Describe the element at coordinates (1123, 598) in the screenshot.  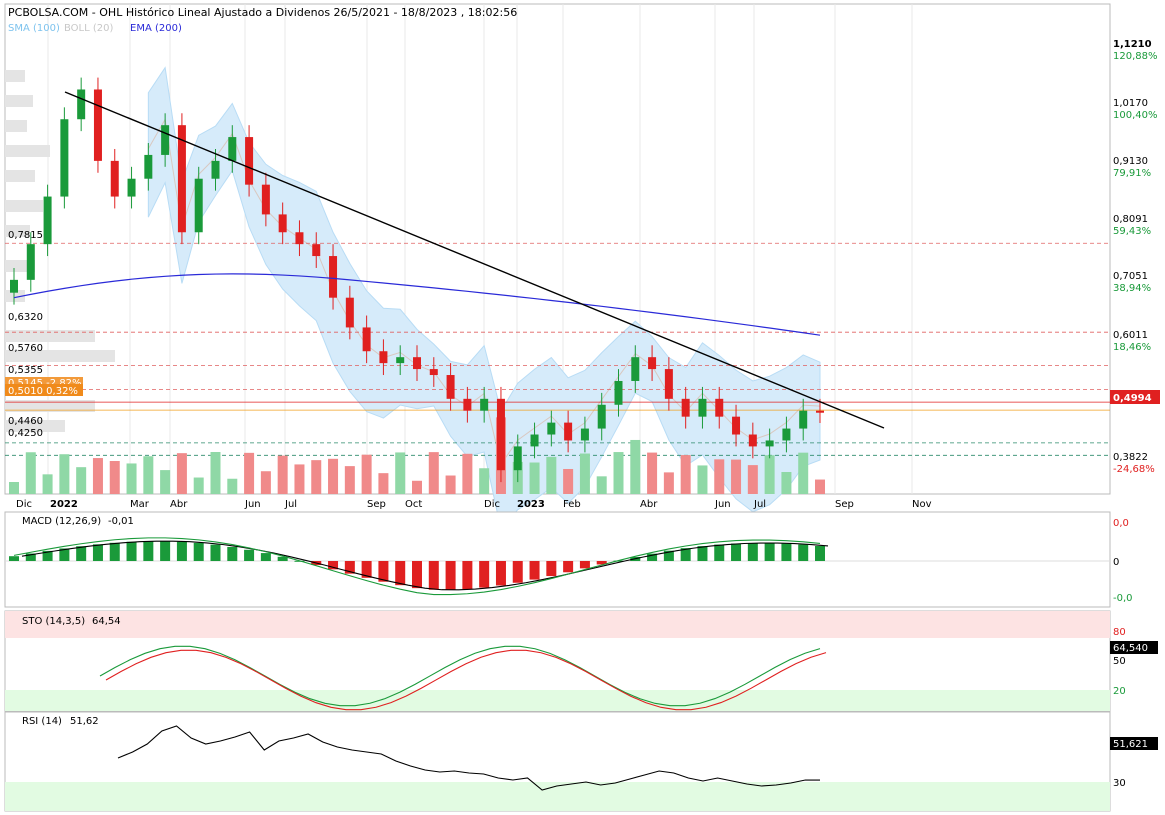
I see `macd-tick-bot: -0,0` at that location.